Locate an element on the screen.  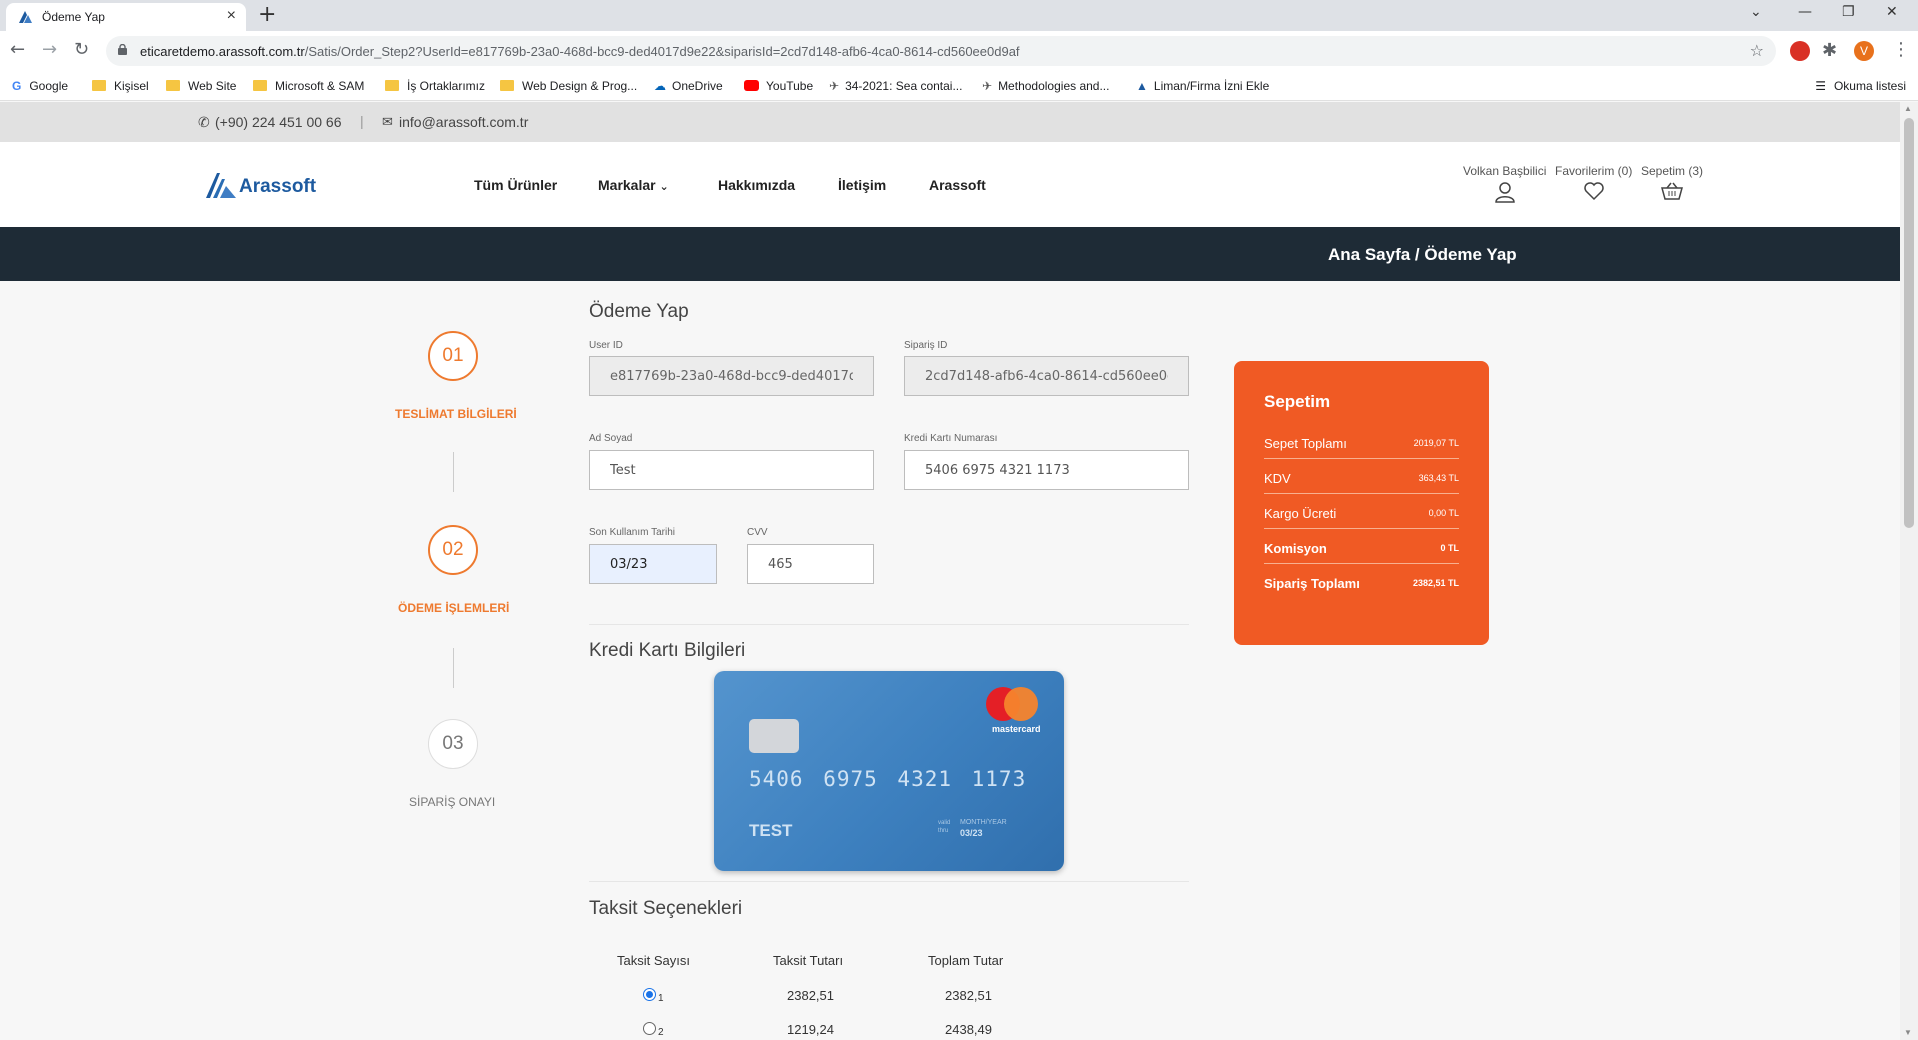
bookmark-microsoft-sam: Microsoft & SAM is located at coordinates (308, 86).